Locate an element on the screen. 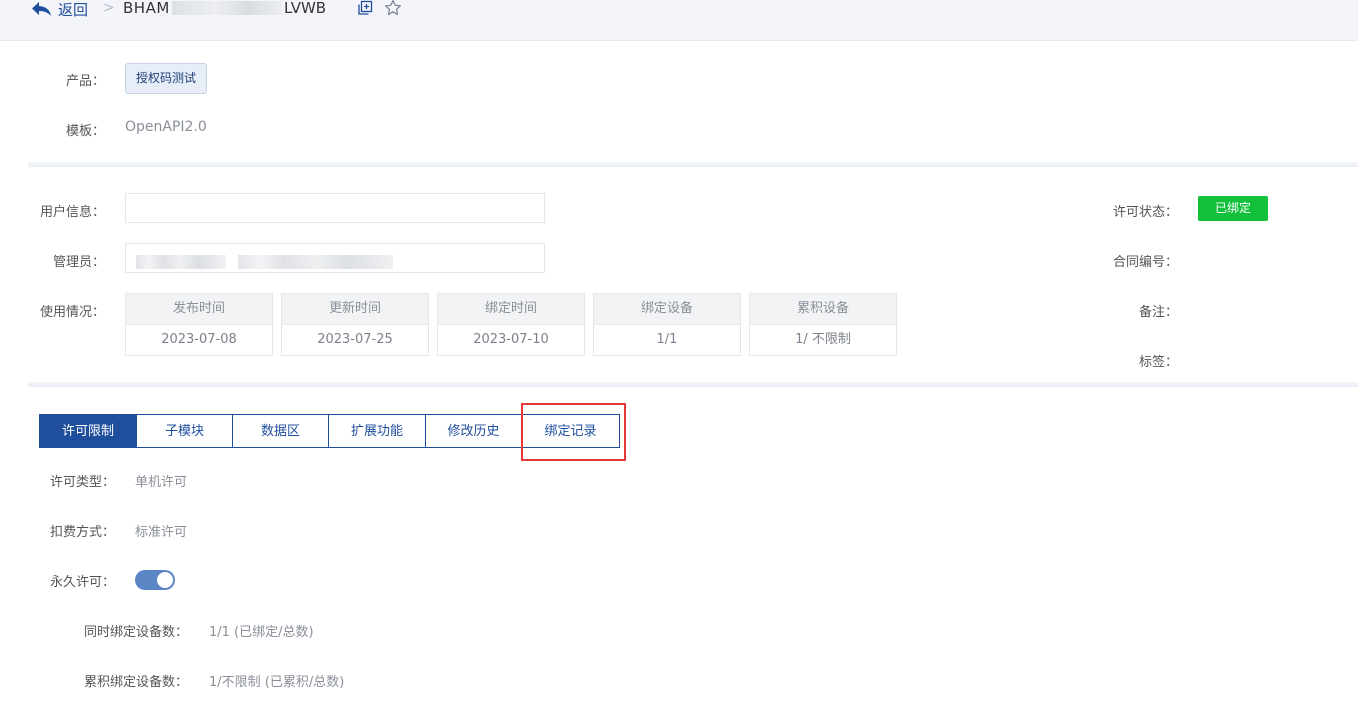  usage-header: 累积设备 is located at coordinates (823, 309).